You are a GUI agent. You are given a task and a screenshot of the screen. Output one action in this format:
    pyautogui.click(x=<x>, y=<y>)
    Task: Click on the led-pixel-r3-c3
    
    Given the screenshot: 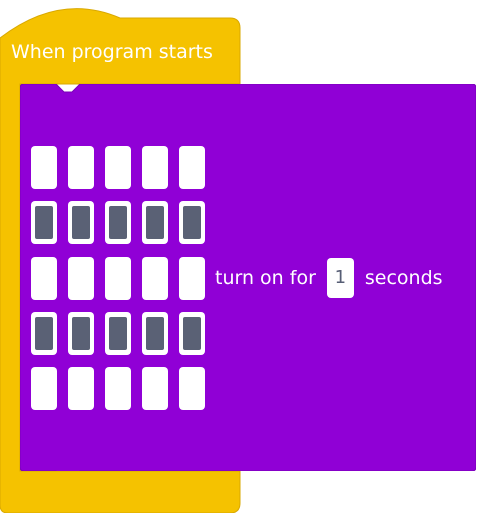 What is the action you would take?
    pyautogui.click(x=118, y=278)
    